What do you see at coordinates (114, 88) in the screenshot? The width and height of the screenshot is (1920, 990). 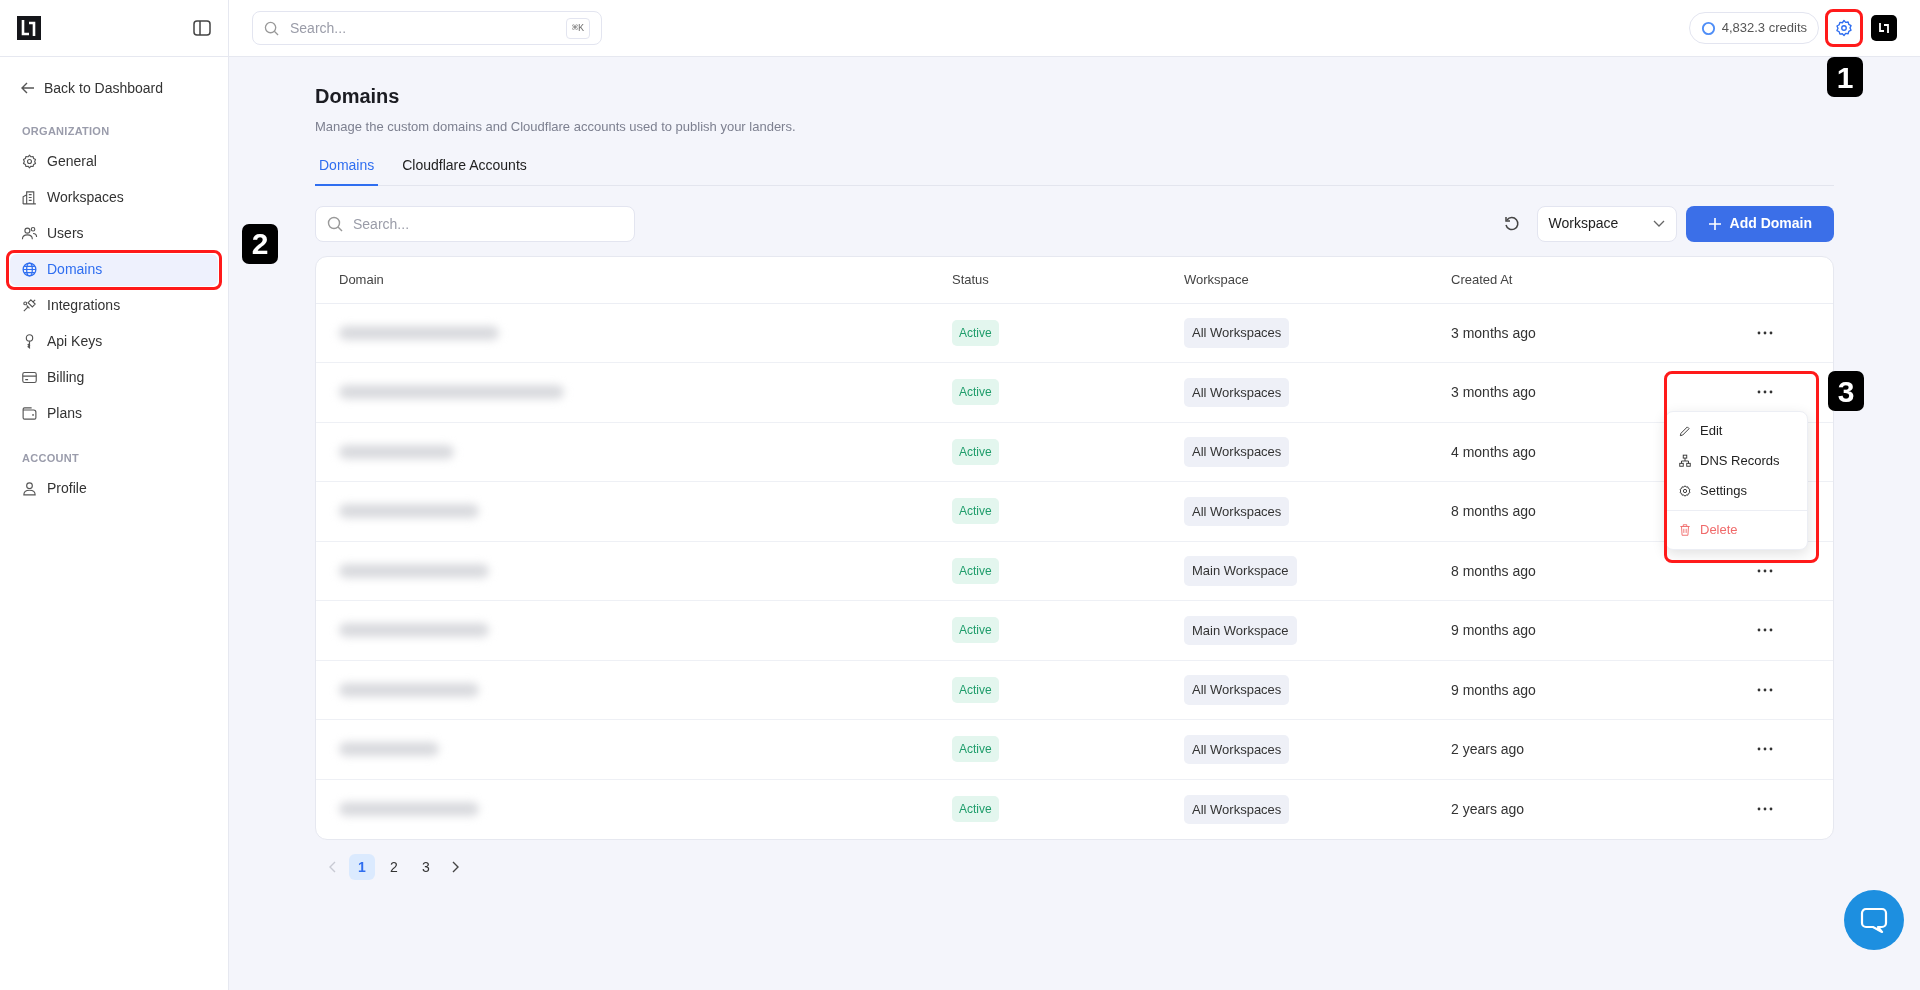 I see `back-link: Back to Dashboard` at bounding box center [114, 88].